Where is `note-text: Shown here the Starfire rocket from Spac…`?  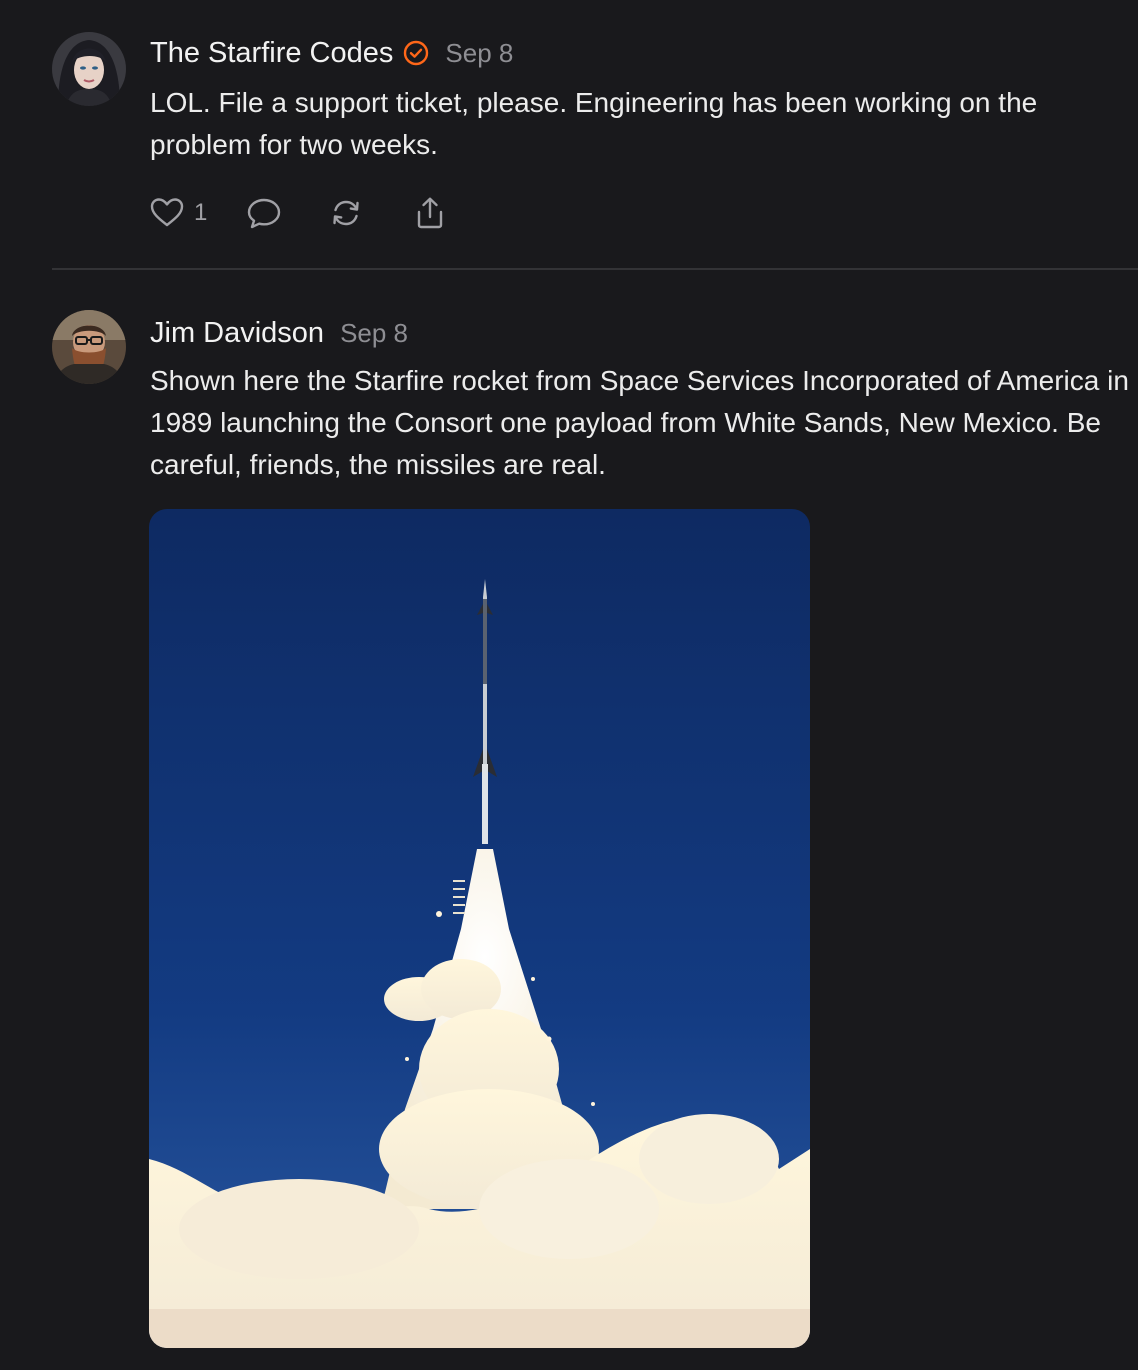
note-text: Shown here the Starfire rocket from Spac… is located at coordinates (639, 422).